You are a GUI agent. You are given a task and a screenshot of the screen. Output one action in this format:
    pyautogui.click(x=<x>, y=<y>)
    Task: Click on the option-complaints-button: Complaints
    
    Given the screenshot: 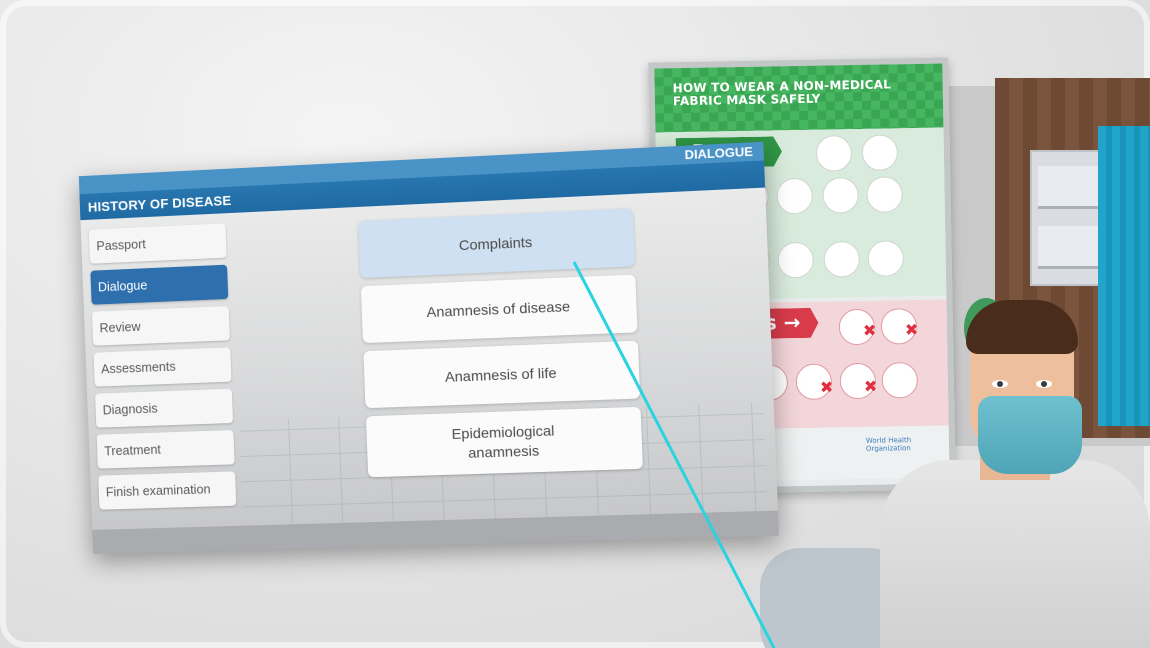 What is the action you would take?
    pyautogui.click(x=496, y=243)
    